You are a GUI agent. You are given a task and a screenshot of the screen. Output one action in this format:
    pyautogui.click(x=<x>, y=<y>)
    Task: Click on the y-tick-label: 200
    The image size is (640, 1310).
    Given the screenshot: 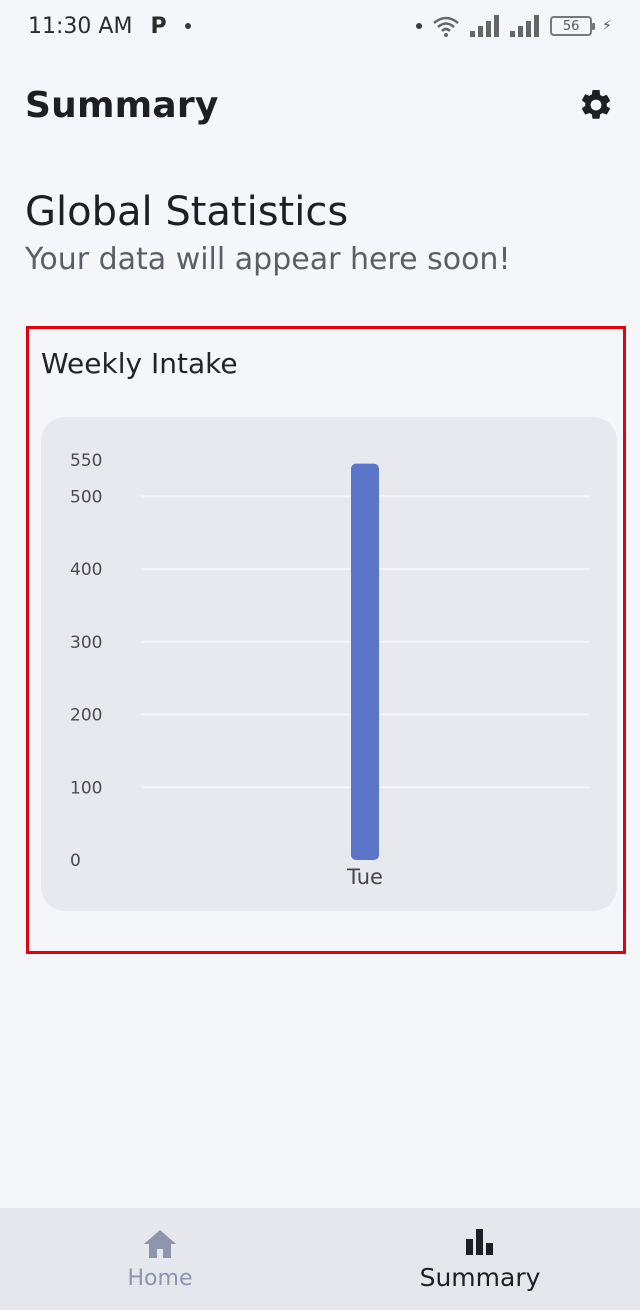 What is the action you would take?
    pyautogui.click(x=86, y=716)
    